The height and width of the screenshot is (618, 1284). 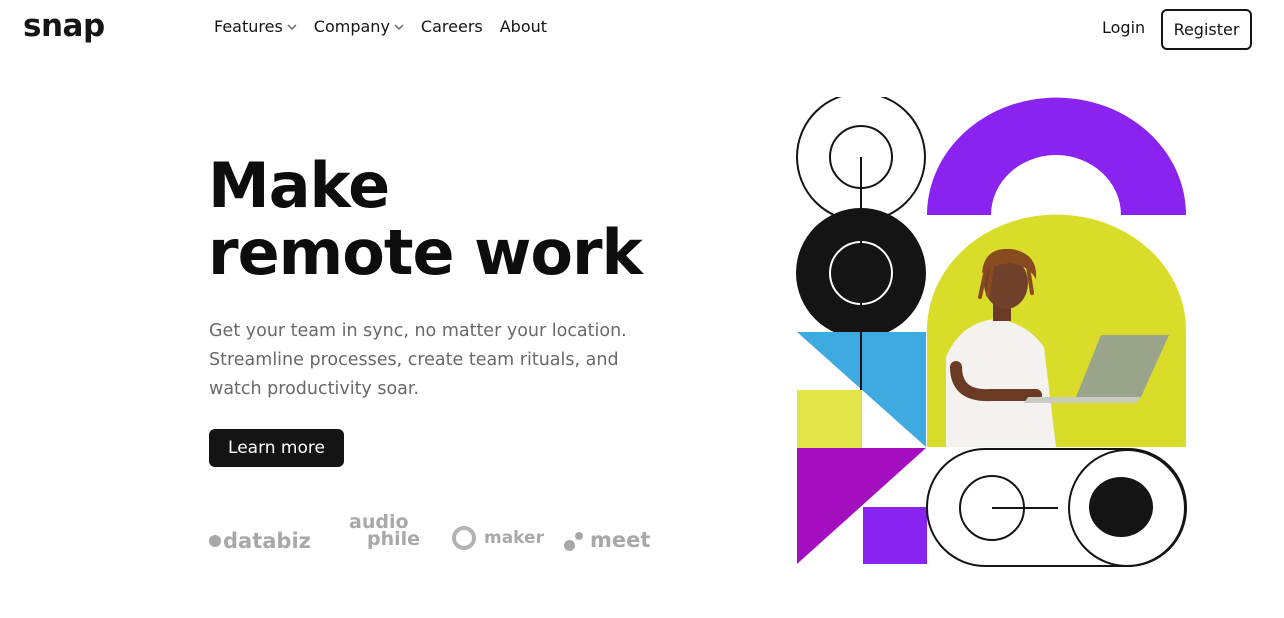 I want to click on nav-about-label: About, so click(x=523, y=26).